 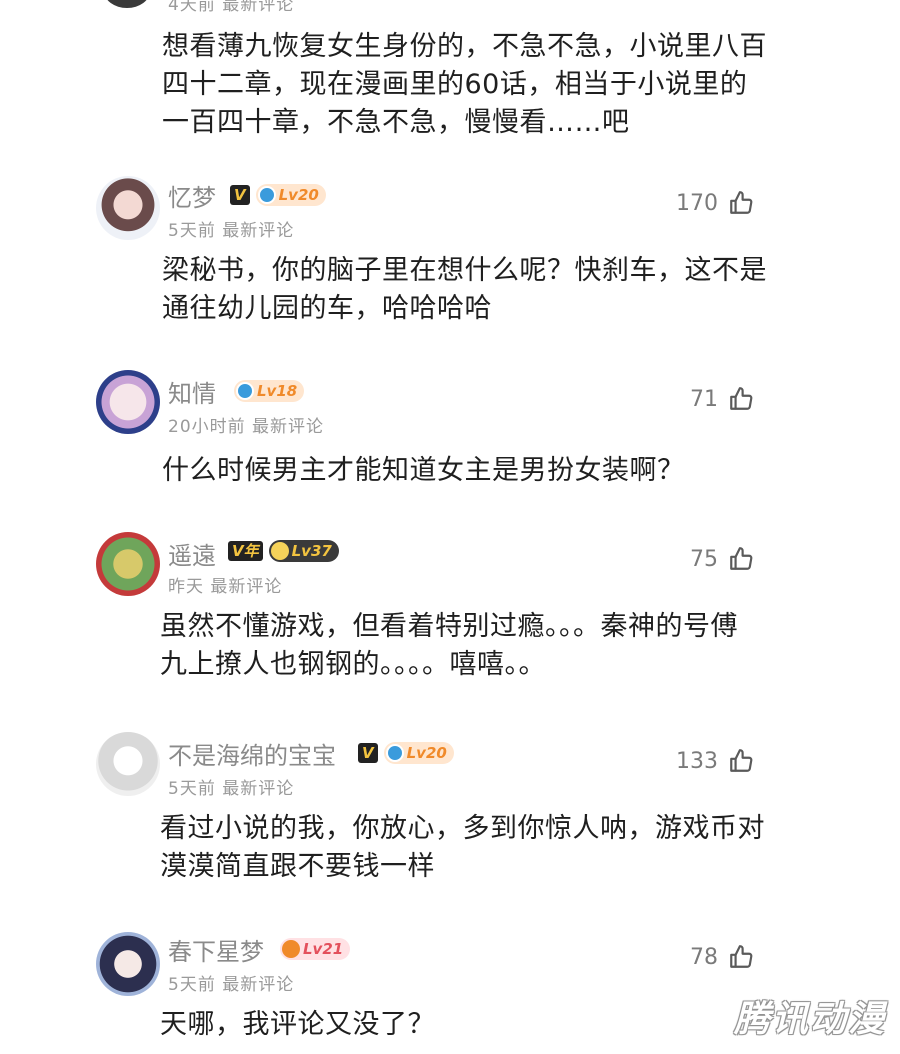 What do you see at coordinates (207, 427) in the screenshot?
I see `comment-time: 20小时前` at bounding box center [207, 427].